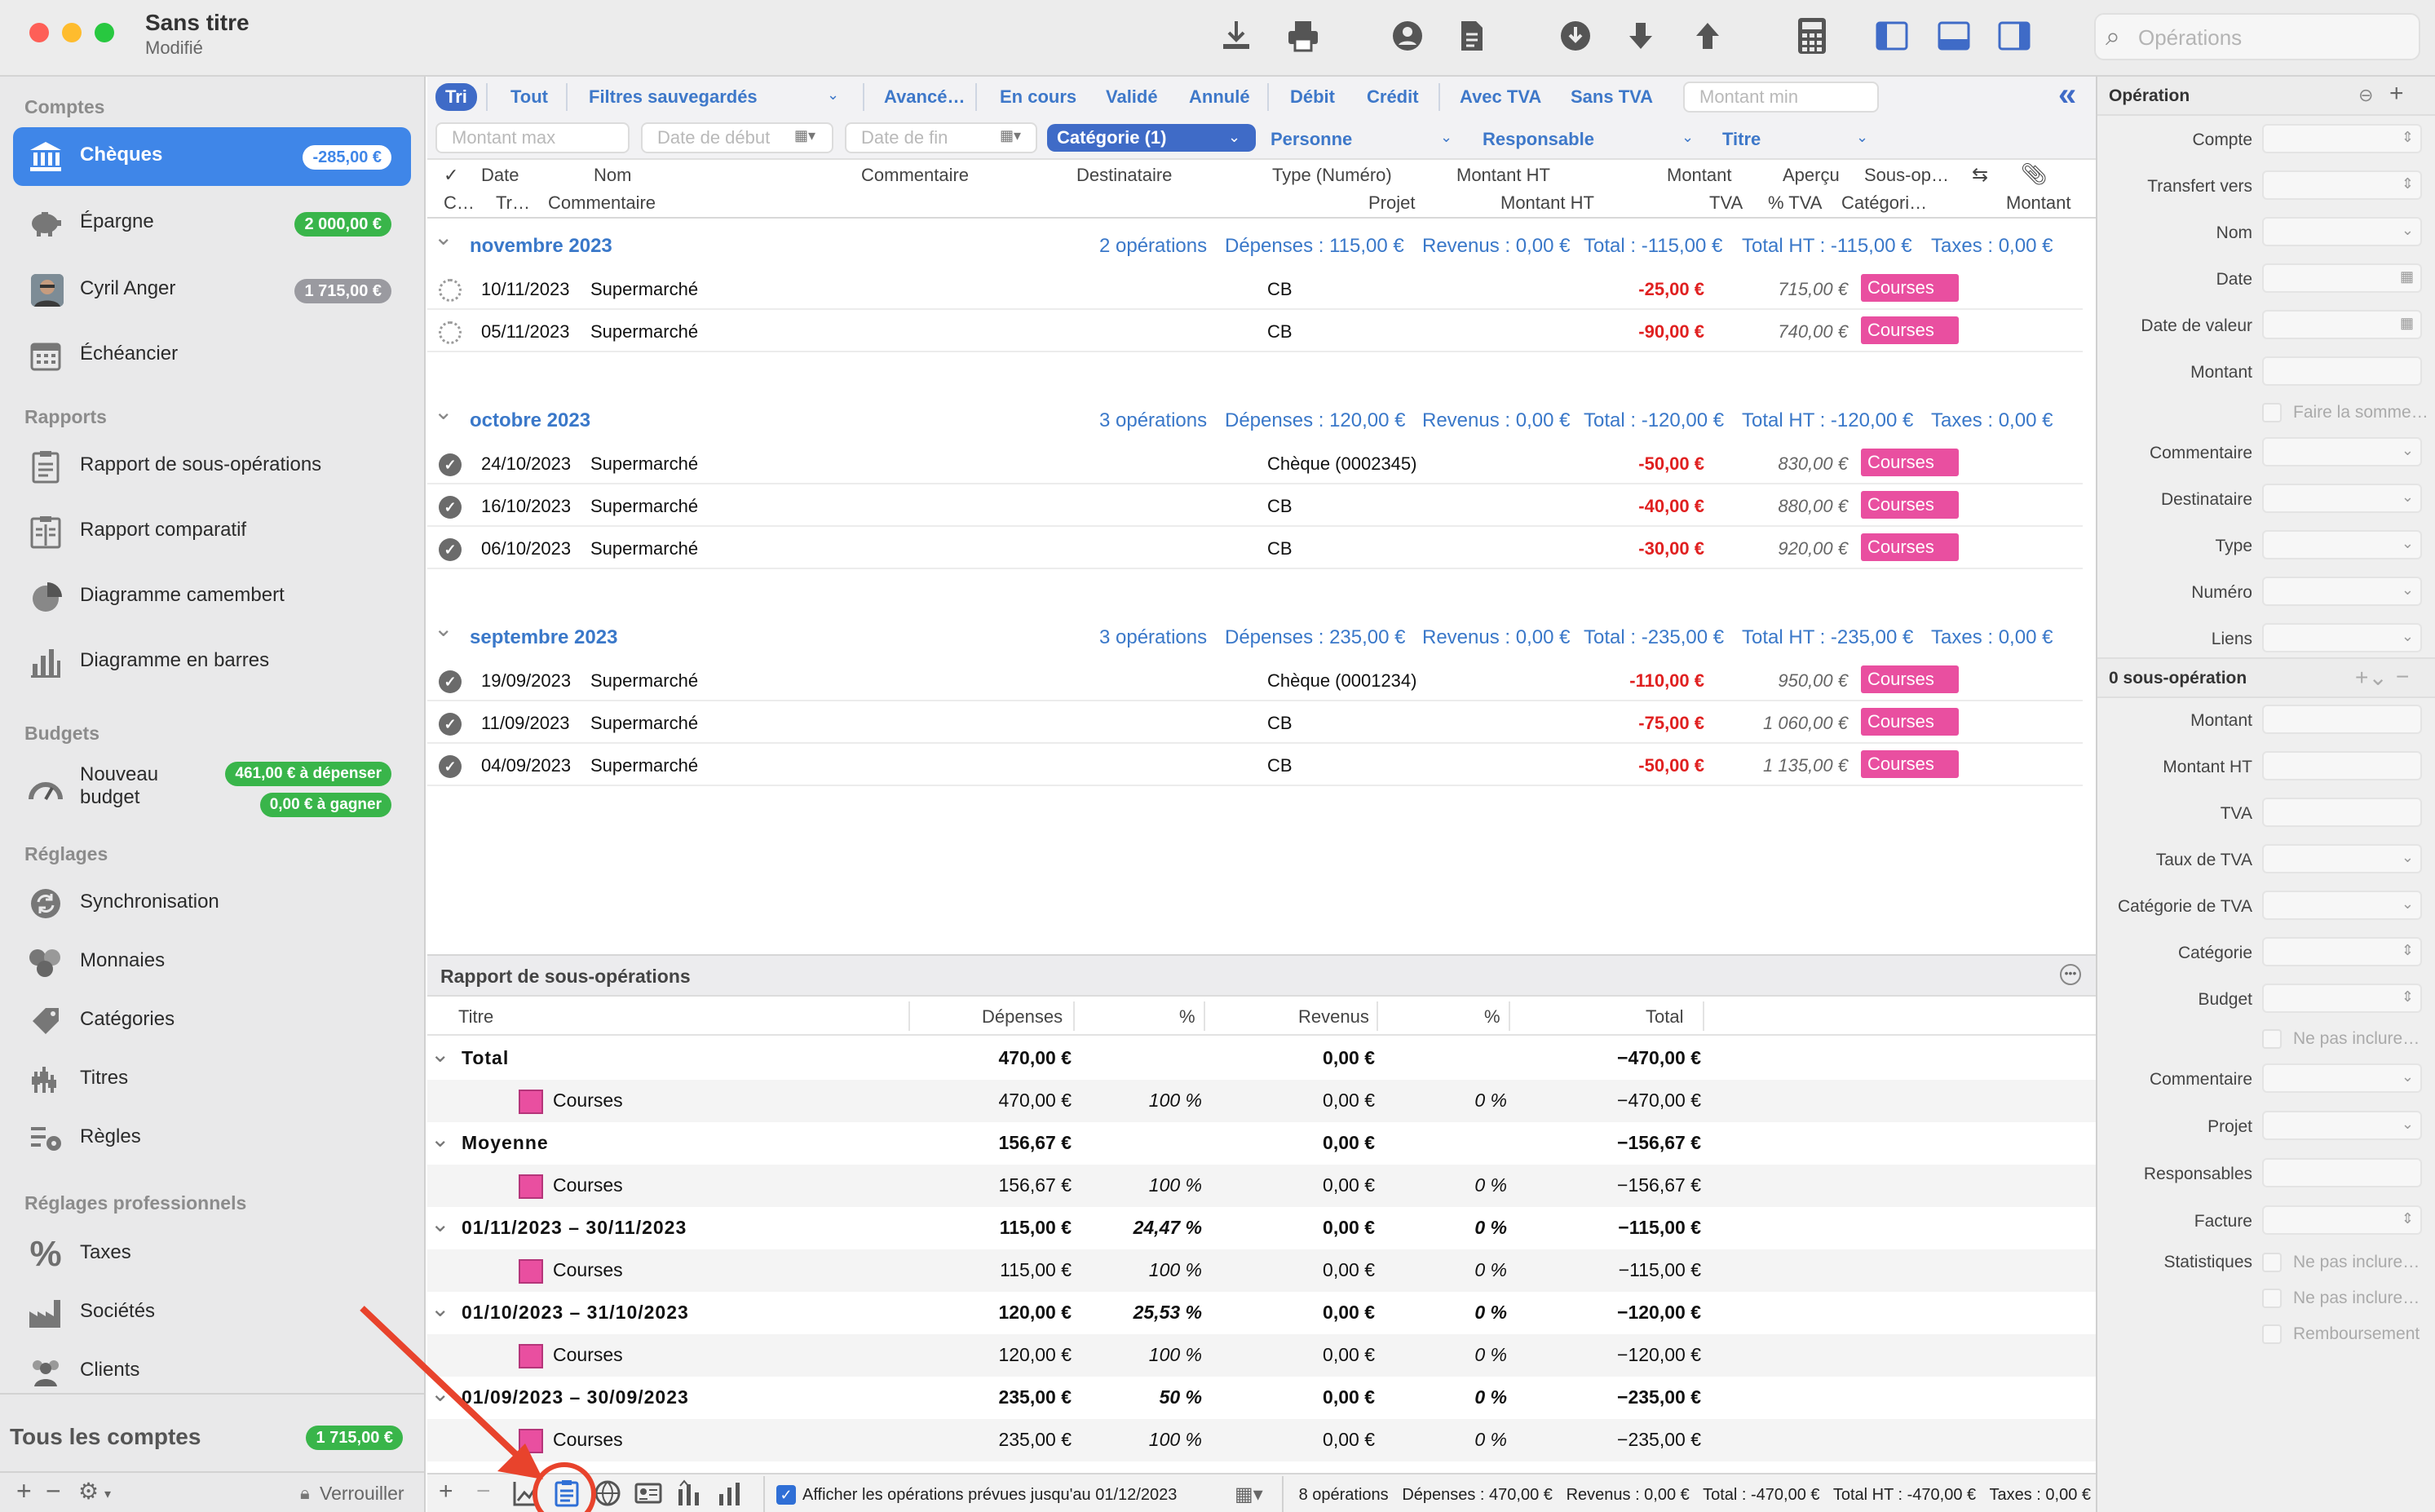  Describe the element at coordinates (212, 1079) in the screenshot. I see `sidebar-item-titres: Titres` at that location.